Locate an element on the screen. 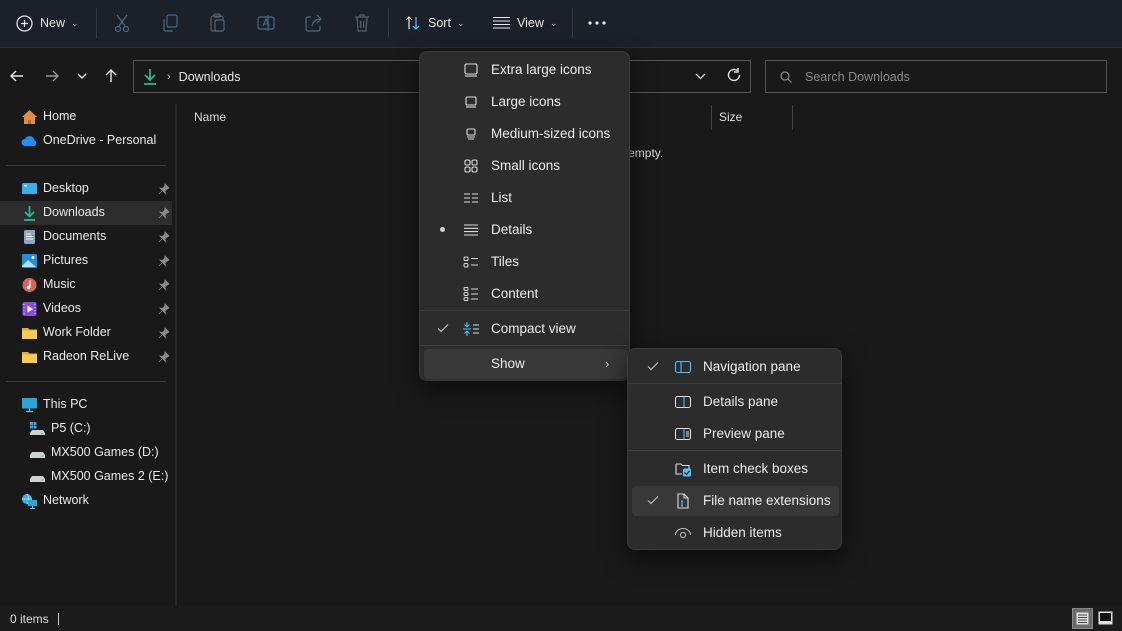 The width and height of the screenshot is (1122, 631). large-icons-view-button is located at coordinates (1105, 618).